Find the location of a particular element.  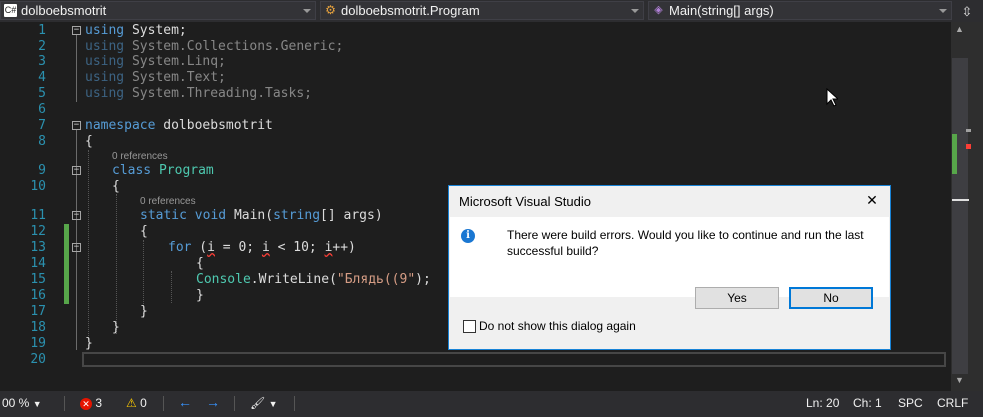

line-number: 5 is located at coordinates (42, 93).